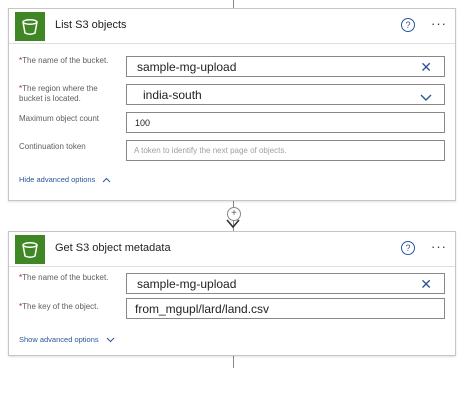  I want to click on field-label: *The region where the bucket is located., so click(58, 93).